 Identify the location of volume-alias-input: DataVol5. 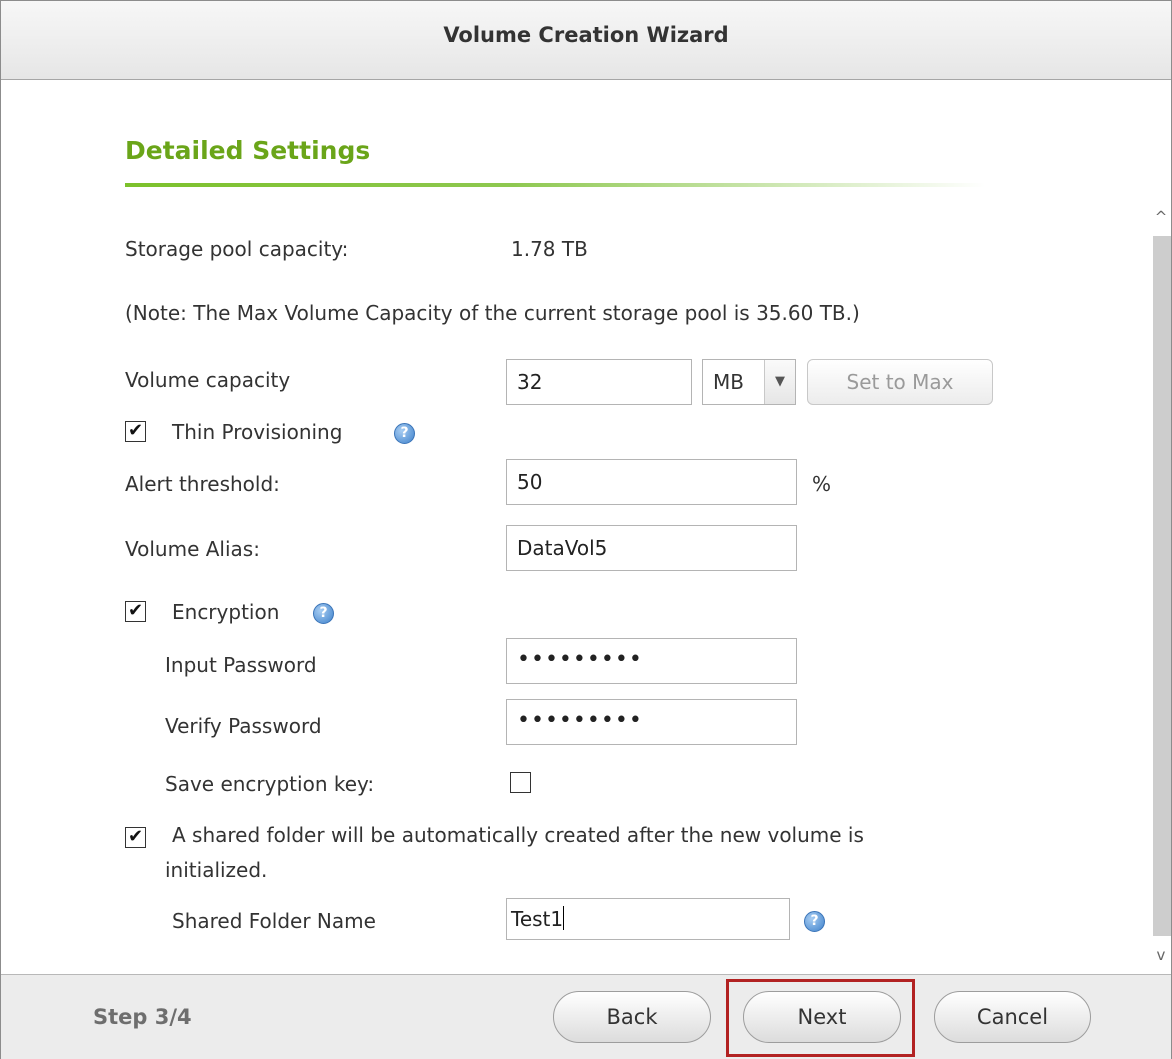
(651, 548).